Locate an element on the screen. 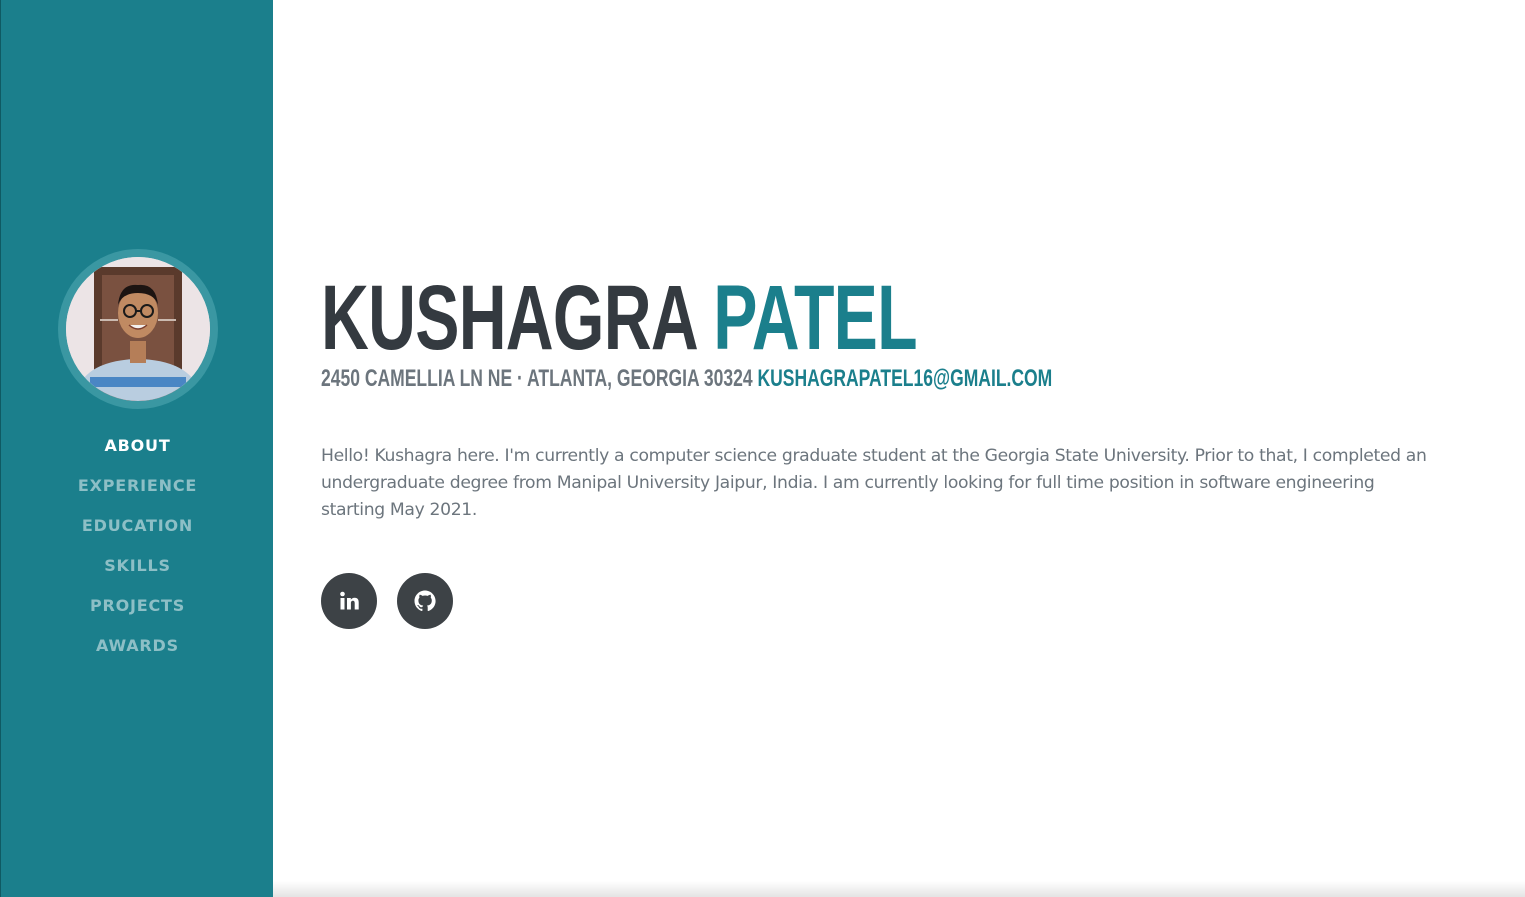 This screenshot has width=1525, height=897. avatar-ring is located at coordinates (138, 329).